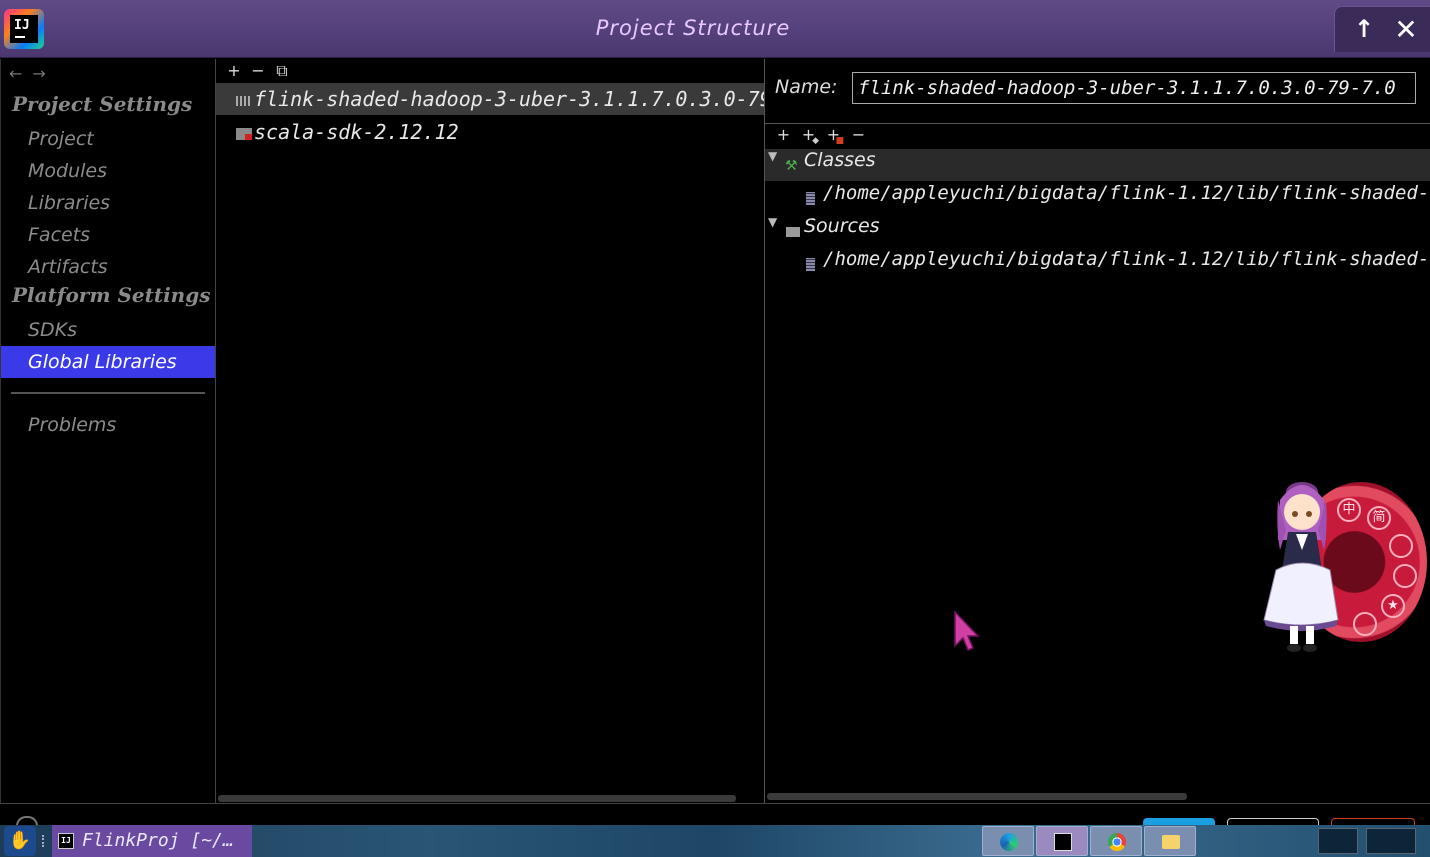  Describe the element at coordinates (1097, 165) in the screenshot. I see `classes-node: ▼ ⚒ Classes` at that location.